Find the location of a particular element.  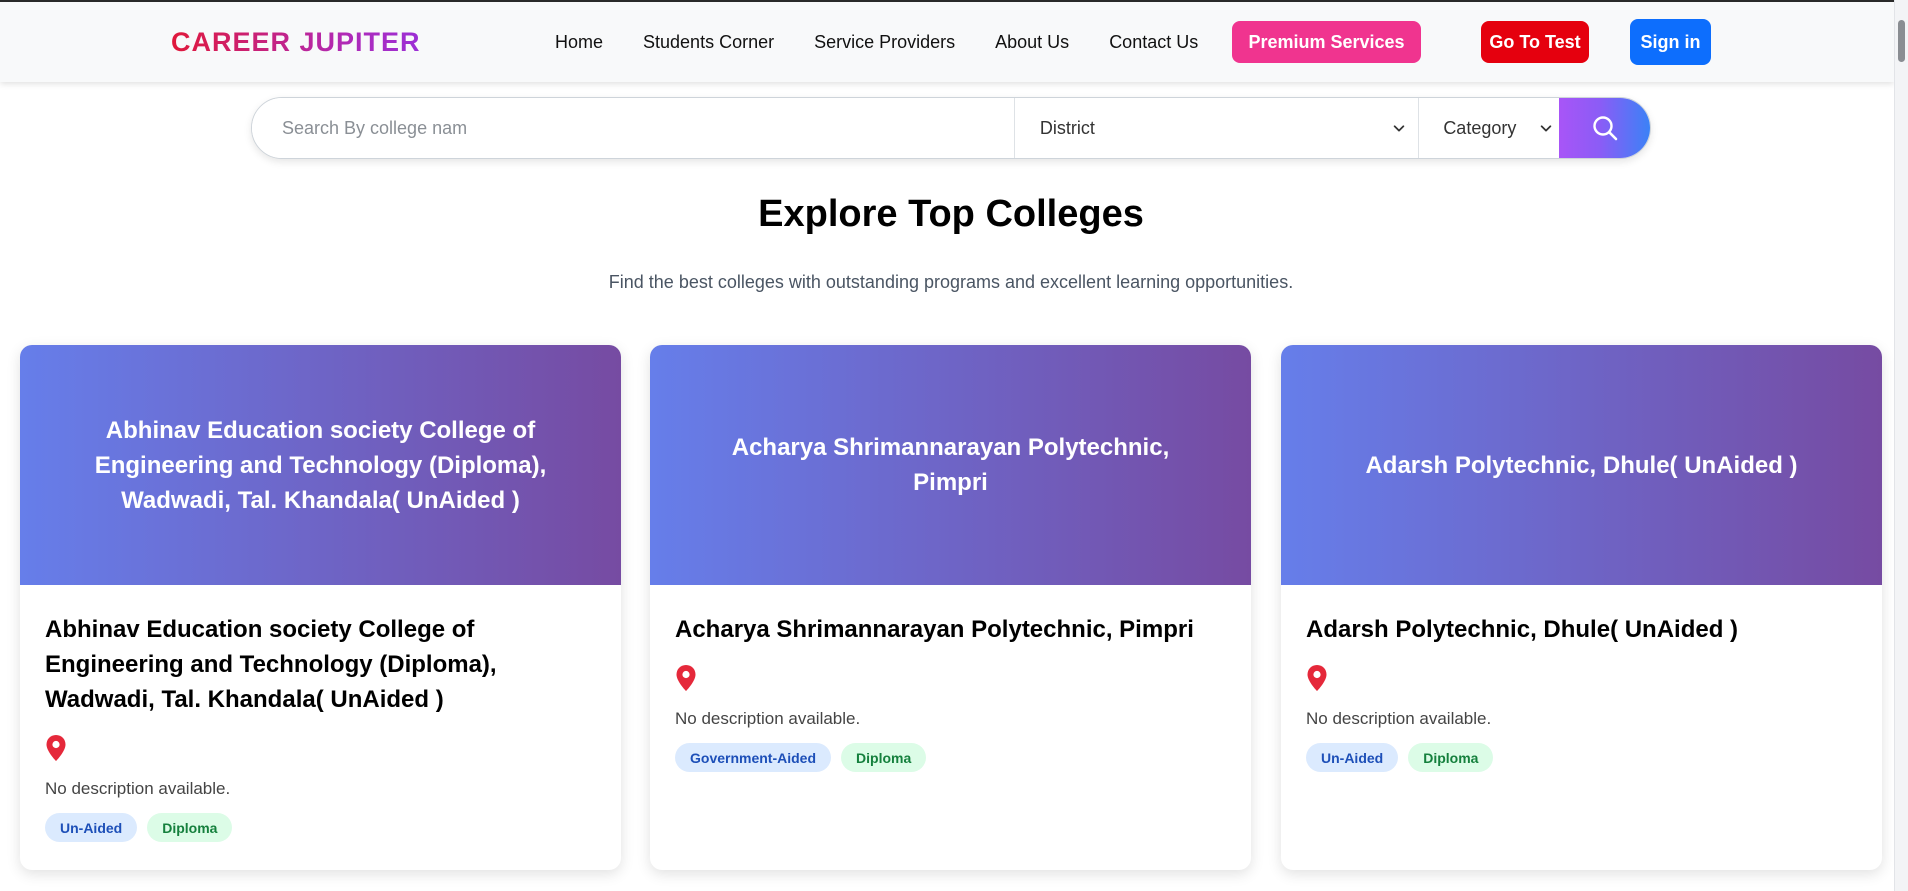

search-button is located at coordinates (1604, 128).